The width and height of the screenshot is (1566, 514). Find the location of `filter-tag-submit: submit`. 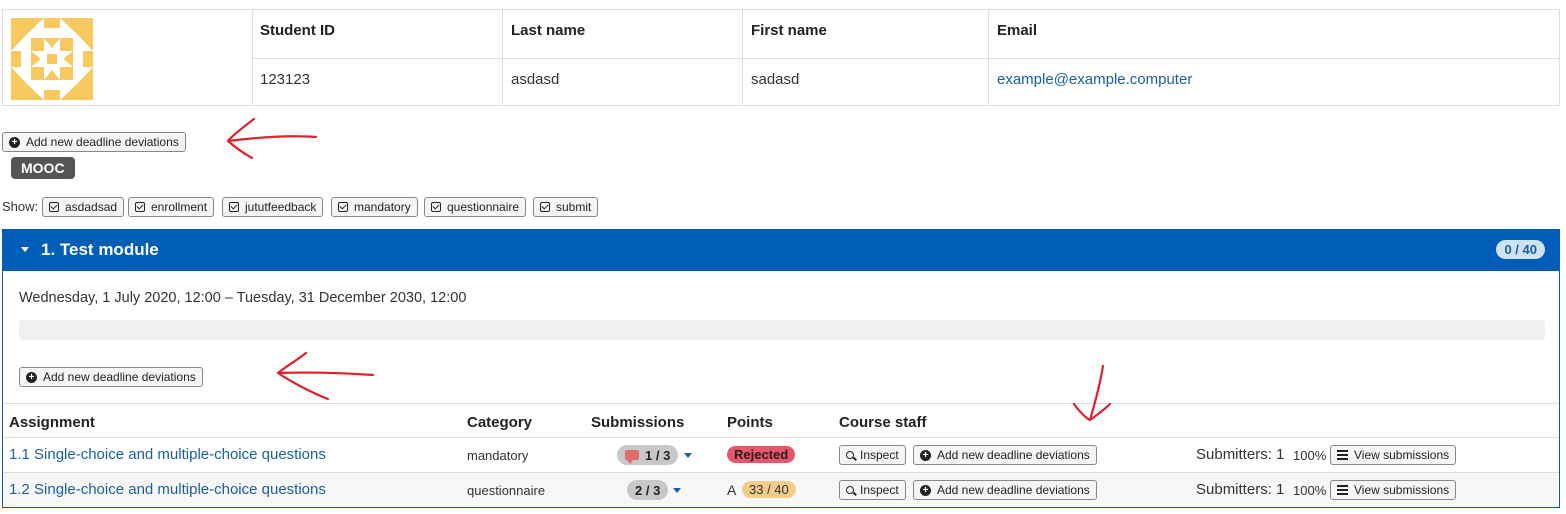

filter-tag-submit: submit is located at coordinates (566, 207).